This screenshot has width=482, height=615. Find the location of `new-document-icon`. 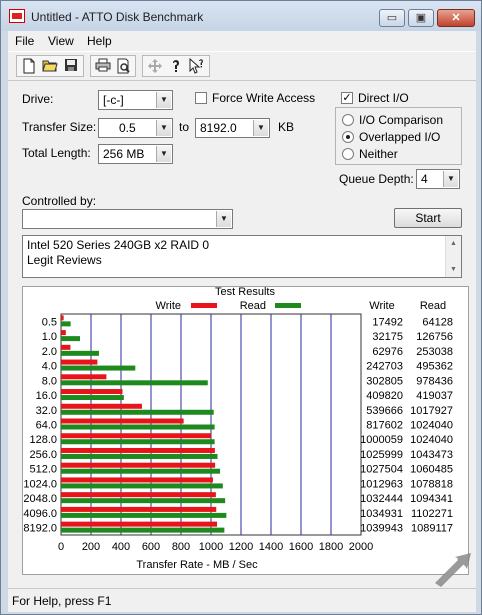

new-document-icon is located at coordinates (29, 67).